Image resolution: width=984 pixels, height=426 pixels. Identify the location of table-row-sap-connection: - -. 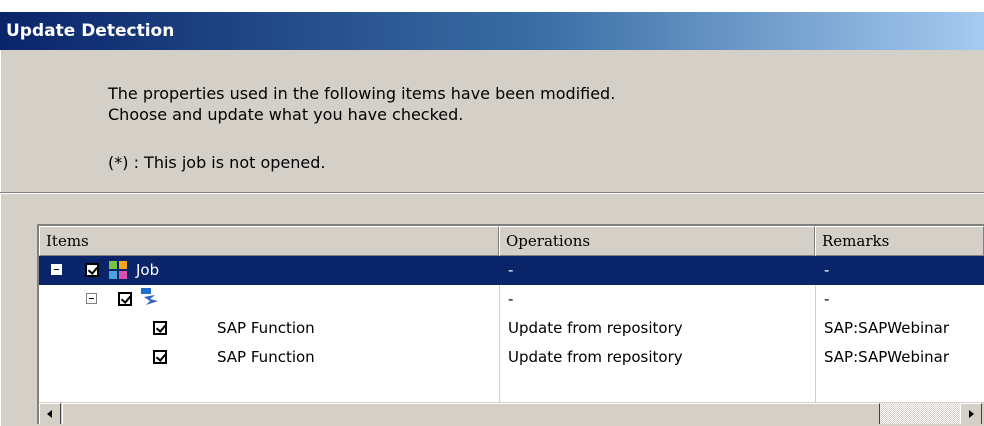
(511, 299).